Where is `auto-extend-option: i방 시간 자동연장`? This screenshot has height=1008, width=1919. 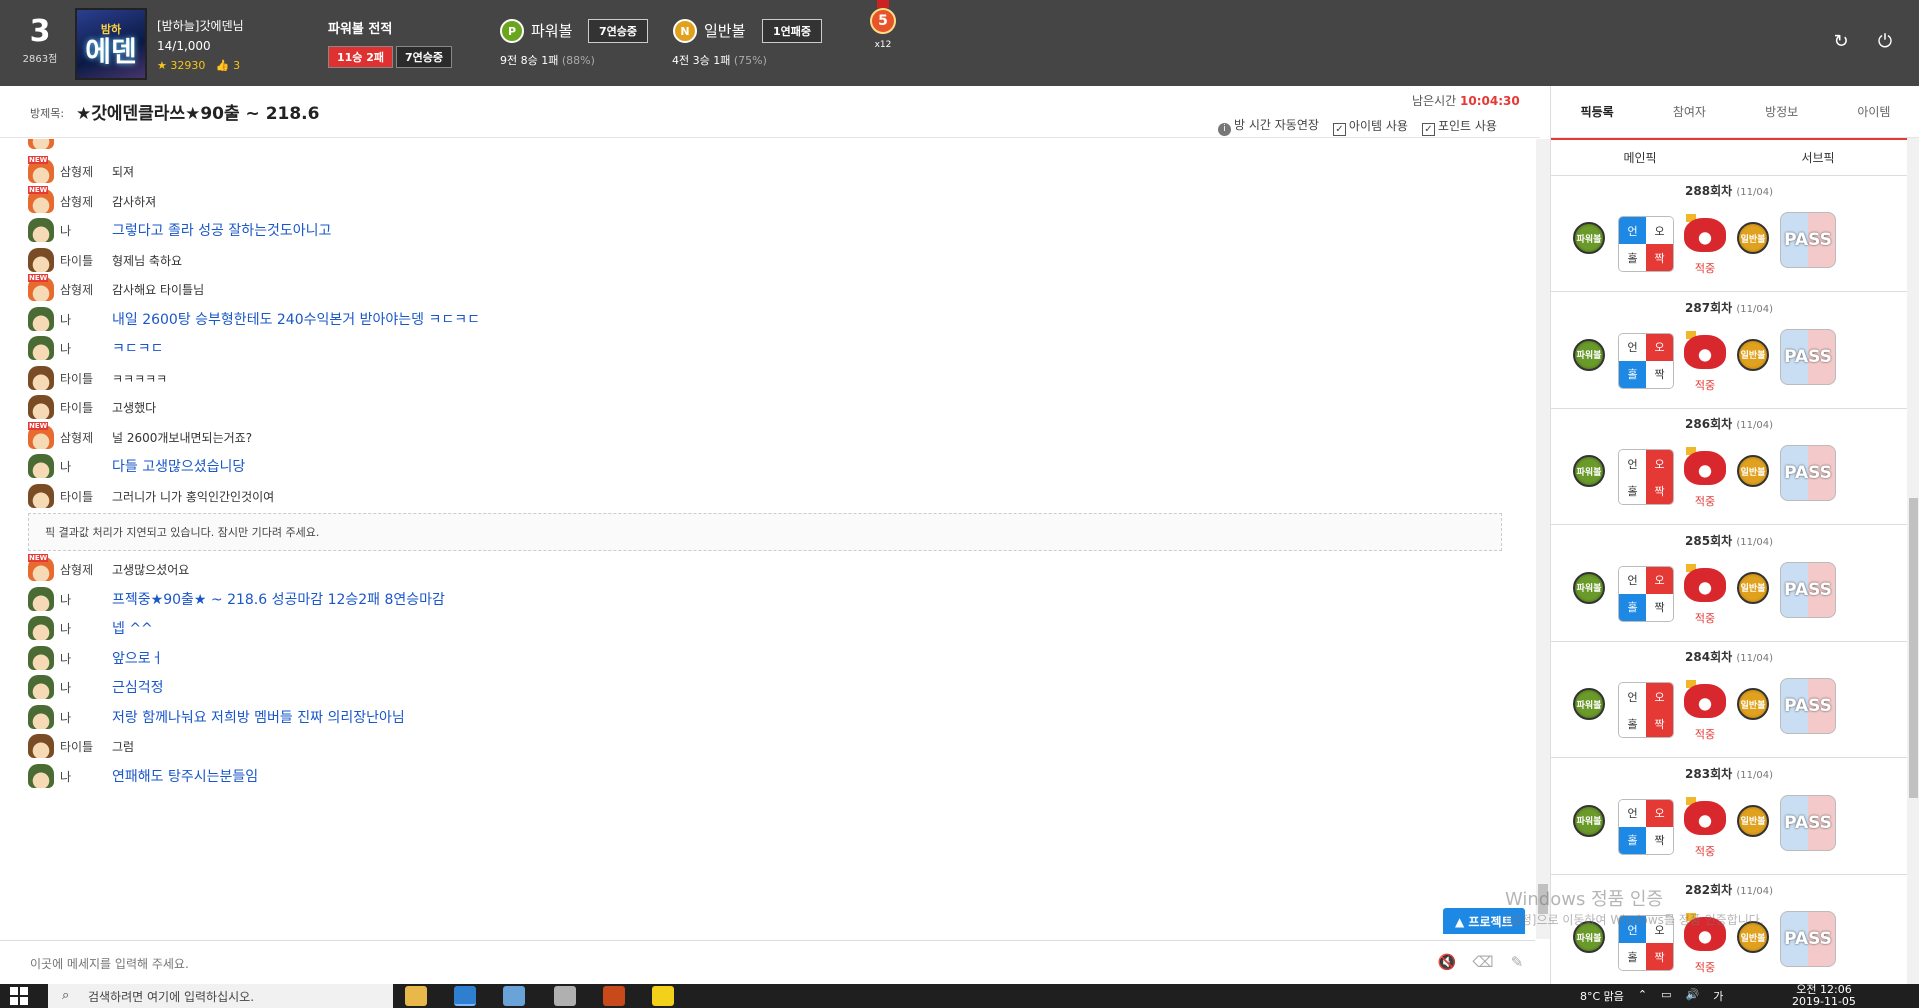
auto-extend-option: i방 시간 자동연장 is located at coordinates (1268, 126).